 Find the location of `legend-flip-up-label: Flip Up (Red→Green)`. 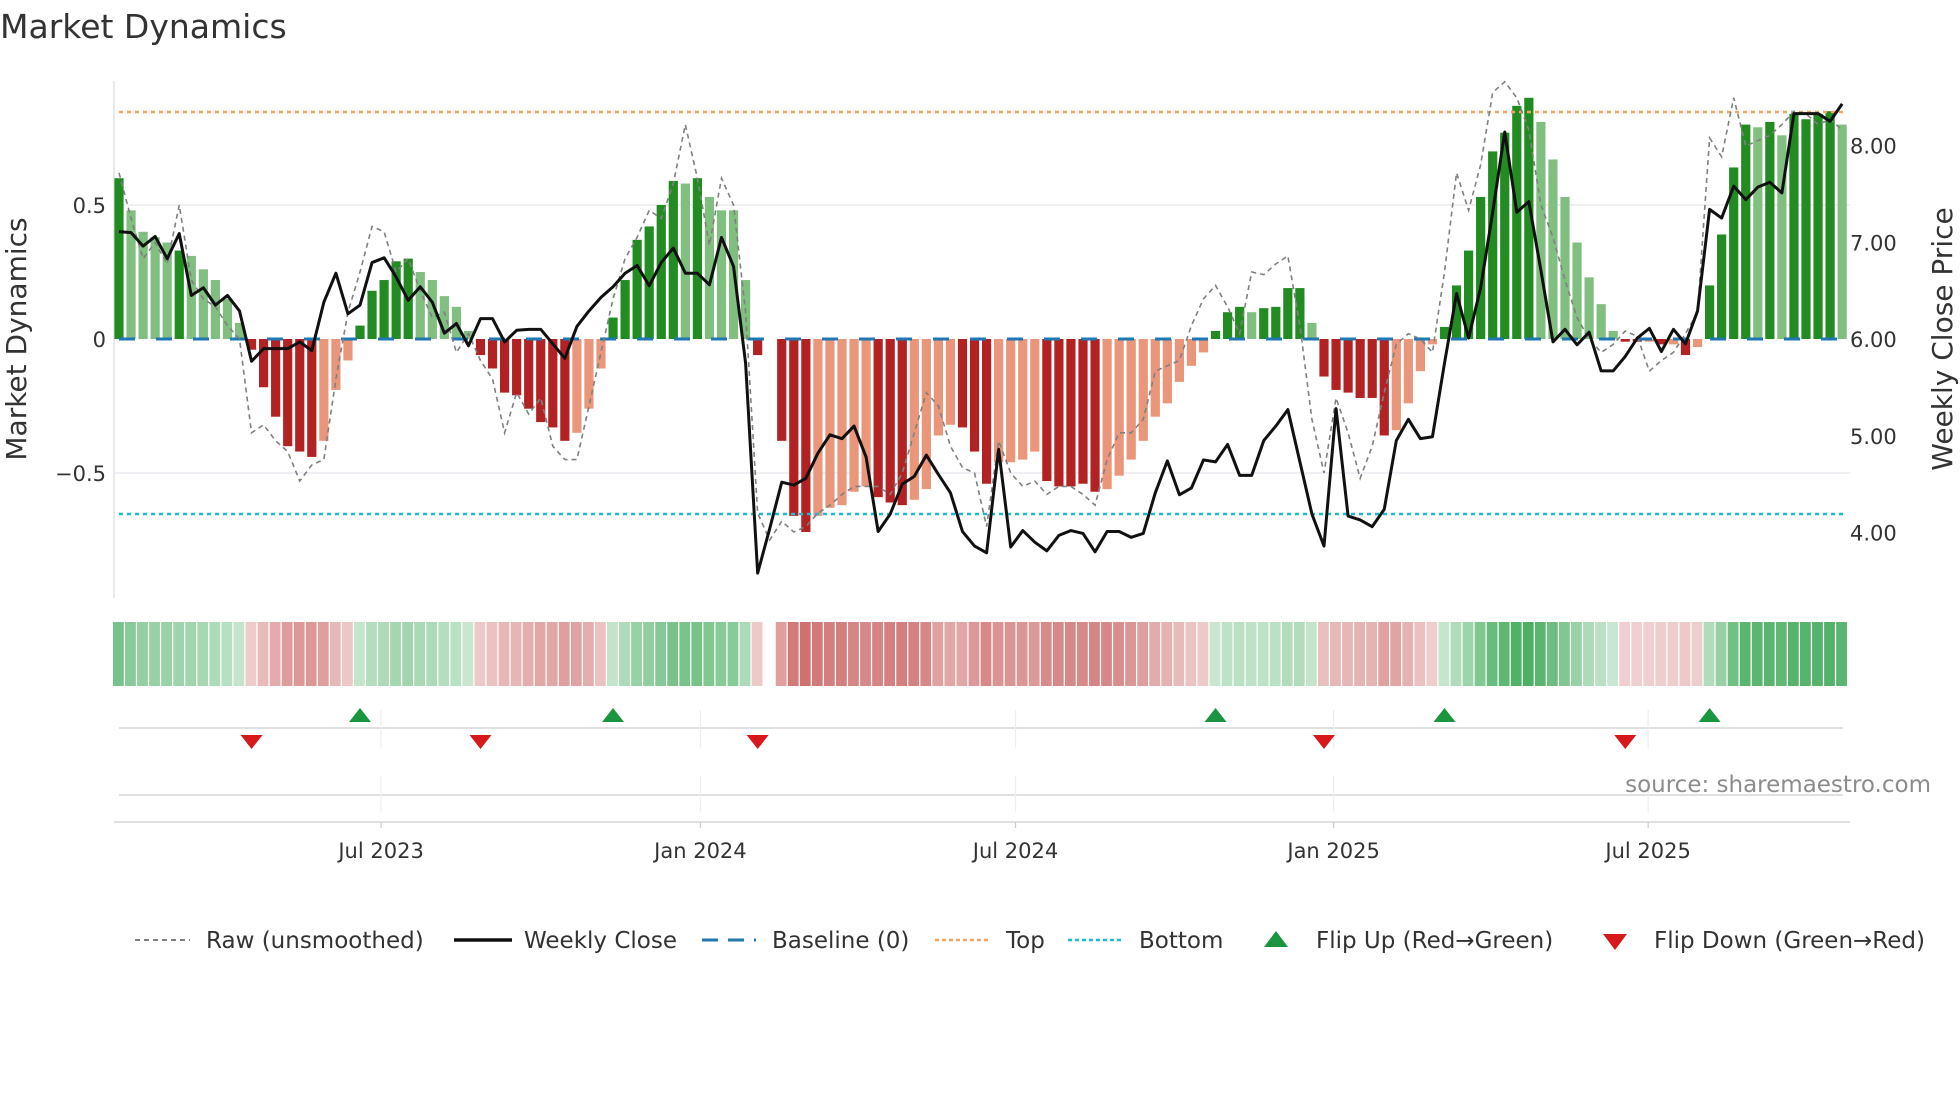

legend-flip-up-label: Flip Up (Red→Green) is located at coordinates (1434, 941).